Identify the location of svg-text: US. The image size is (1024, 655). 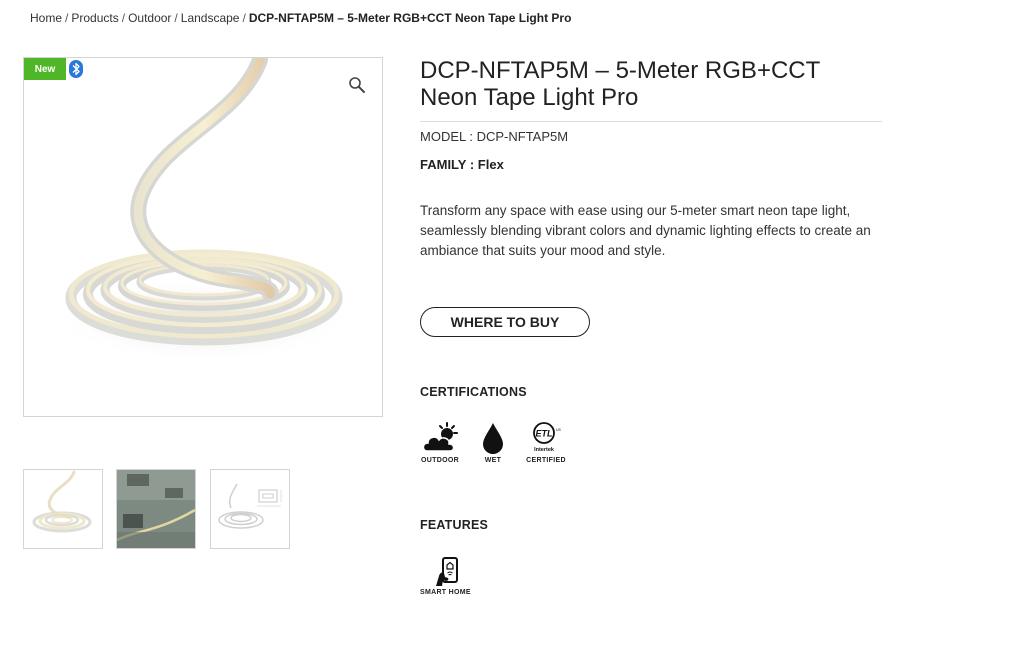
(559, 430).